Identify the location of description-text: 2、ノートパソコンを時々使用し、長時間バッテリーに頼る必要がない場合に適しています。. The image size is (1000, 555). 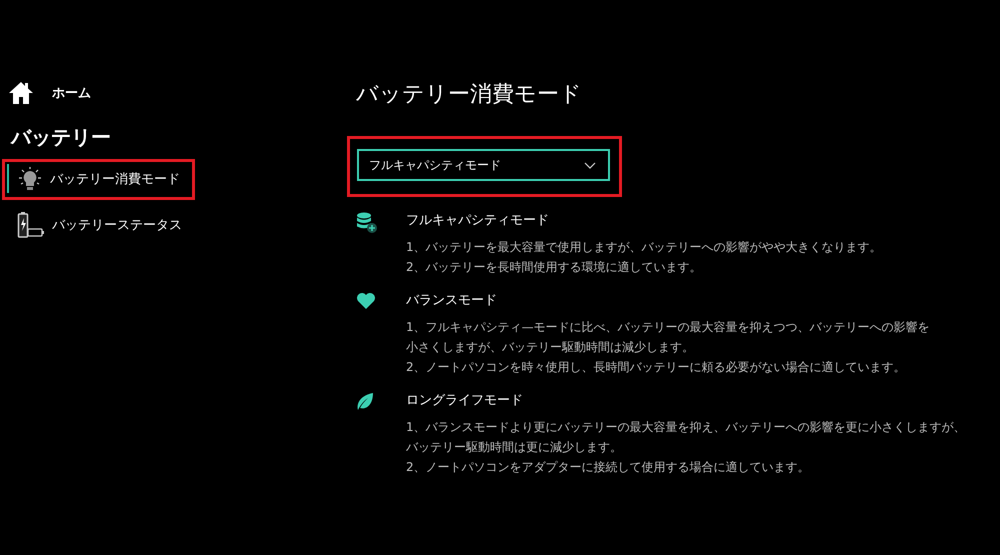
(656, 367).